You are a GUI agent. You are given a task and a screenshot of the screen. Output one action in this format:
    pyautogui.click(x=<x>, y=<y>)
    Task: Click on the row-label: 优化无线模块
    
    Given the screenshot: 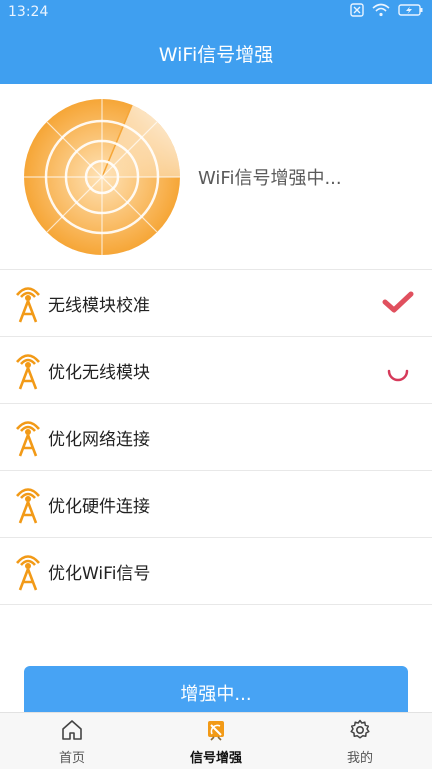 What is the action you would take?
    pyautogui.click(x=99, y=373)
    